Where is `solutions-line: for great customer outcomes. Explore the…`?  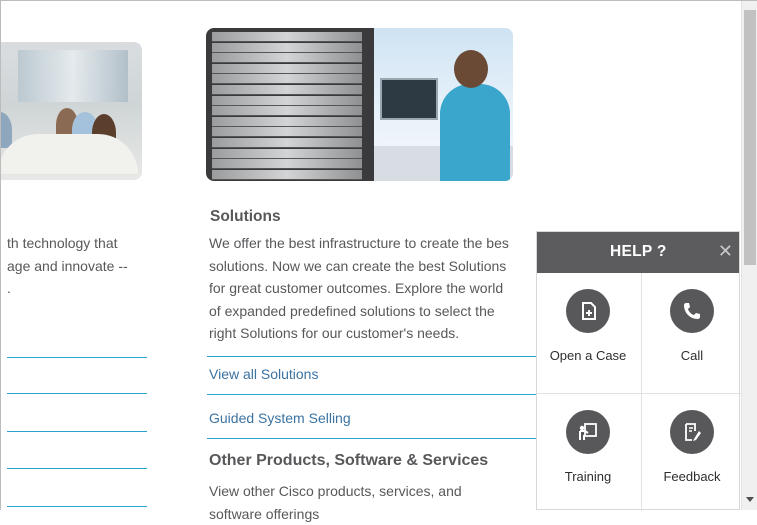
solutions-line: for great customer outcomes. Explore the… is located at coordinates (359, 288).